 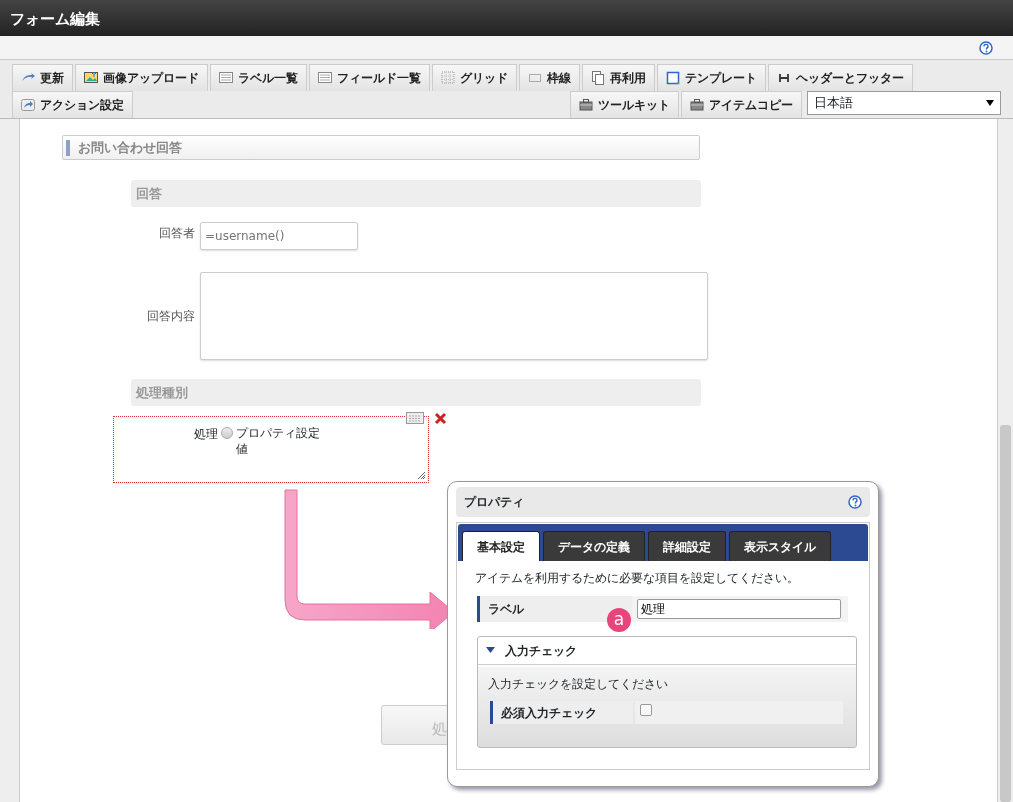 I want to click on toolbar-button: アクション設定, so click(x=72, y=104).